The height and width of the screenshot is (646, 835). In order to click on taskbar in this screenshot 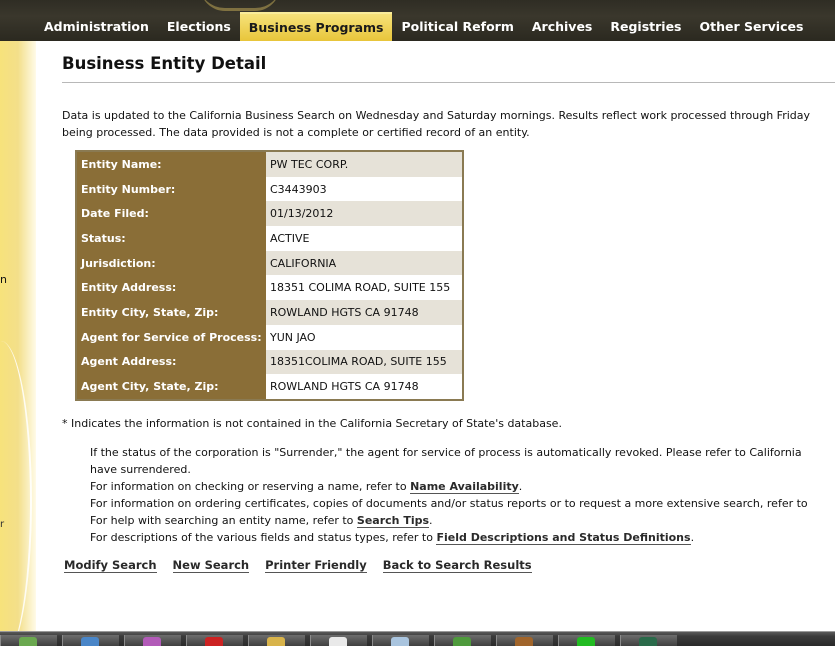, I will do `click(417, 638)`.